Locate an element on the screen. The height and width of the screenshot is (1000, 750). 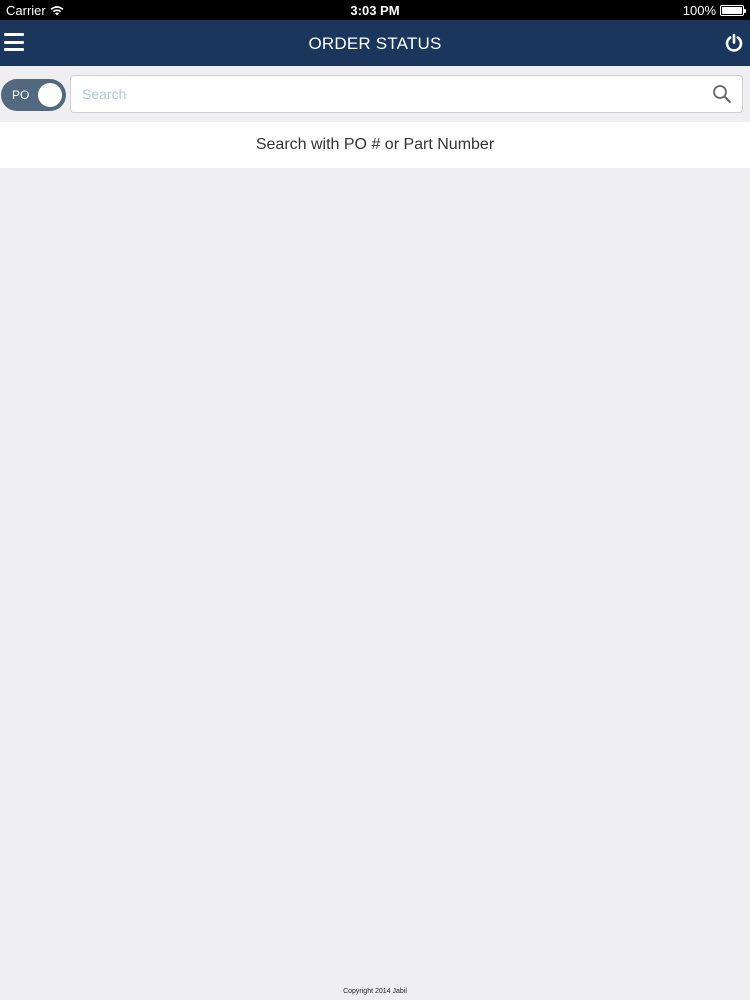
search-hint: Search with PO # or Part Number is located at coordinates (375, 144).